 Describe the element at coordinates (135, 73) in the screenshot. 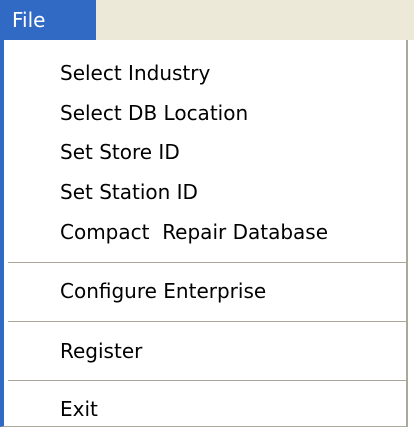

I see `menu-item-select-industry: Select Industry` at that location.